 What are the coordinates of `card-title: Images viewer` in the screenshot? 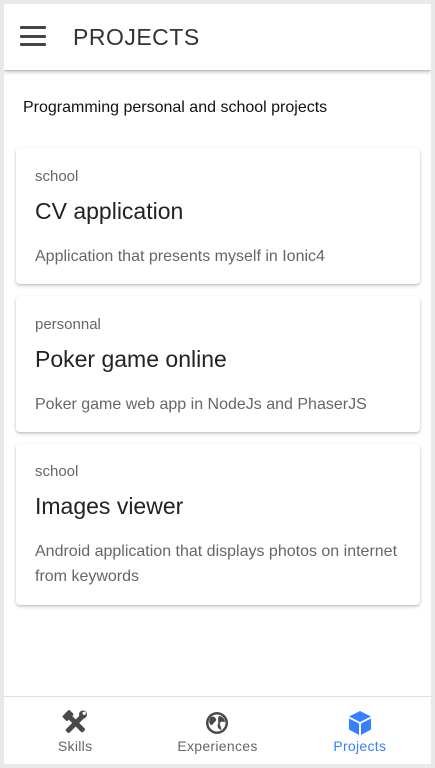 It's located at (109, 506).